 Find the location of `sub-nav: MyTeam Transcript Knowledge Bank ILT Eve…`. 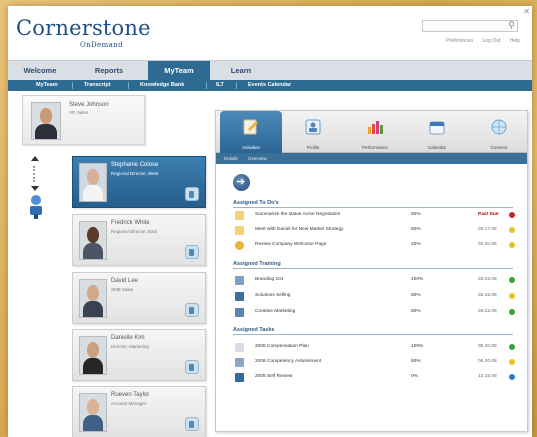

sub-nav: MyTeam Transcript Knowledge Bank ILT Eve… is located at coordinates (270, 85).